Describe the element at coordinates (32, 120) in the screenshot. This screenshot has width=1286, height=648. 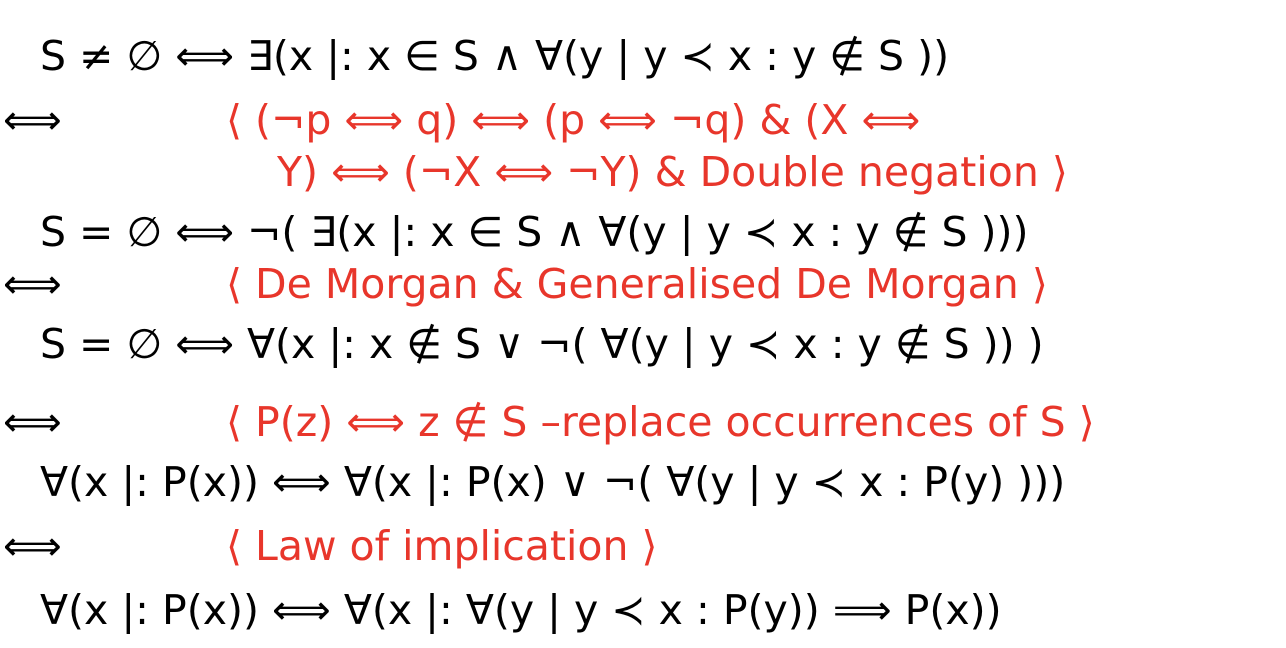
I see `equivalence-operator-1: ⟺` at that location.